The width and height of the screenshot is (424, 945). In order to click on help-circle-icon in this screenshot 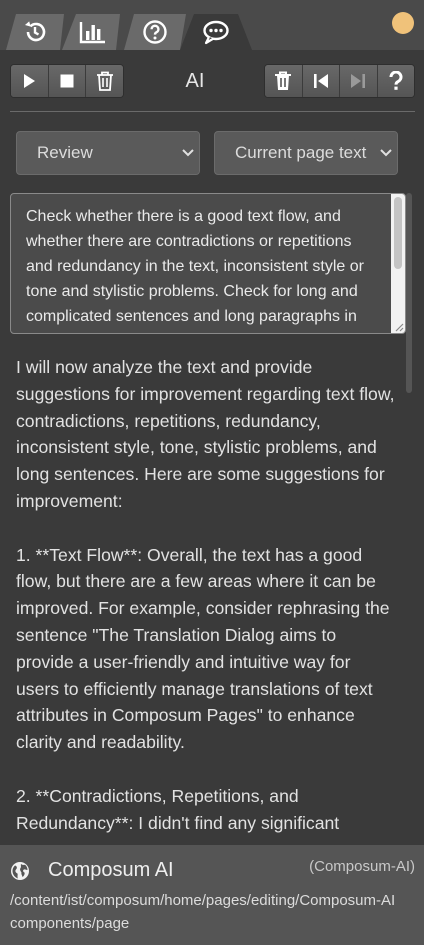, I will do `click(155, 32)`.